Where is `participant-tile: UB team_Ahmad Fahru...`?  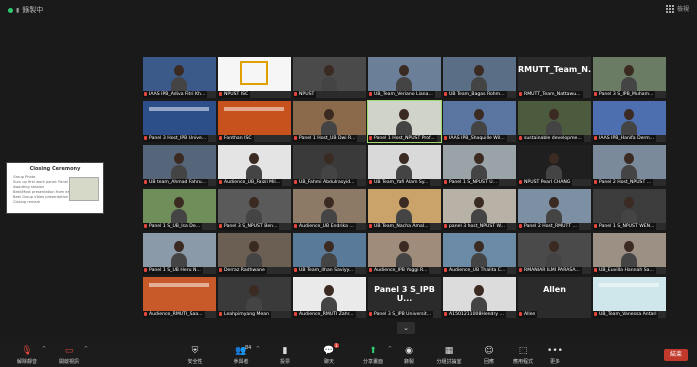
participant-tile: UB team_Ahmad Fahru... is located at coordinates (179, 165).